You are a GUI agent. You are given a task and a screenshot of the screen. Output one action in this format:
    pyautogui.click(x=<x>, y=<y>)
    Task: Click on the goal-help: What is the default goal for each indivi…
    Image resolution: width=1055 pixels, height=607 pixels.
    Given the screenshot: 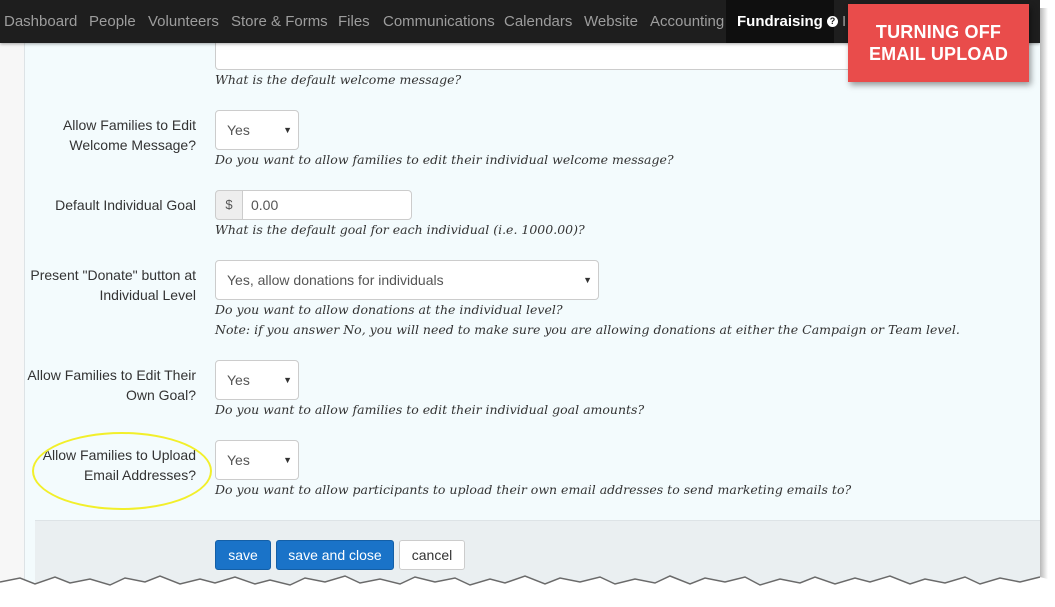 What is the action you would take?
    pyautogui.click(x=400, y=229)
    